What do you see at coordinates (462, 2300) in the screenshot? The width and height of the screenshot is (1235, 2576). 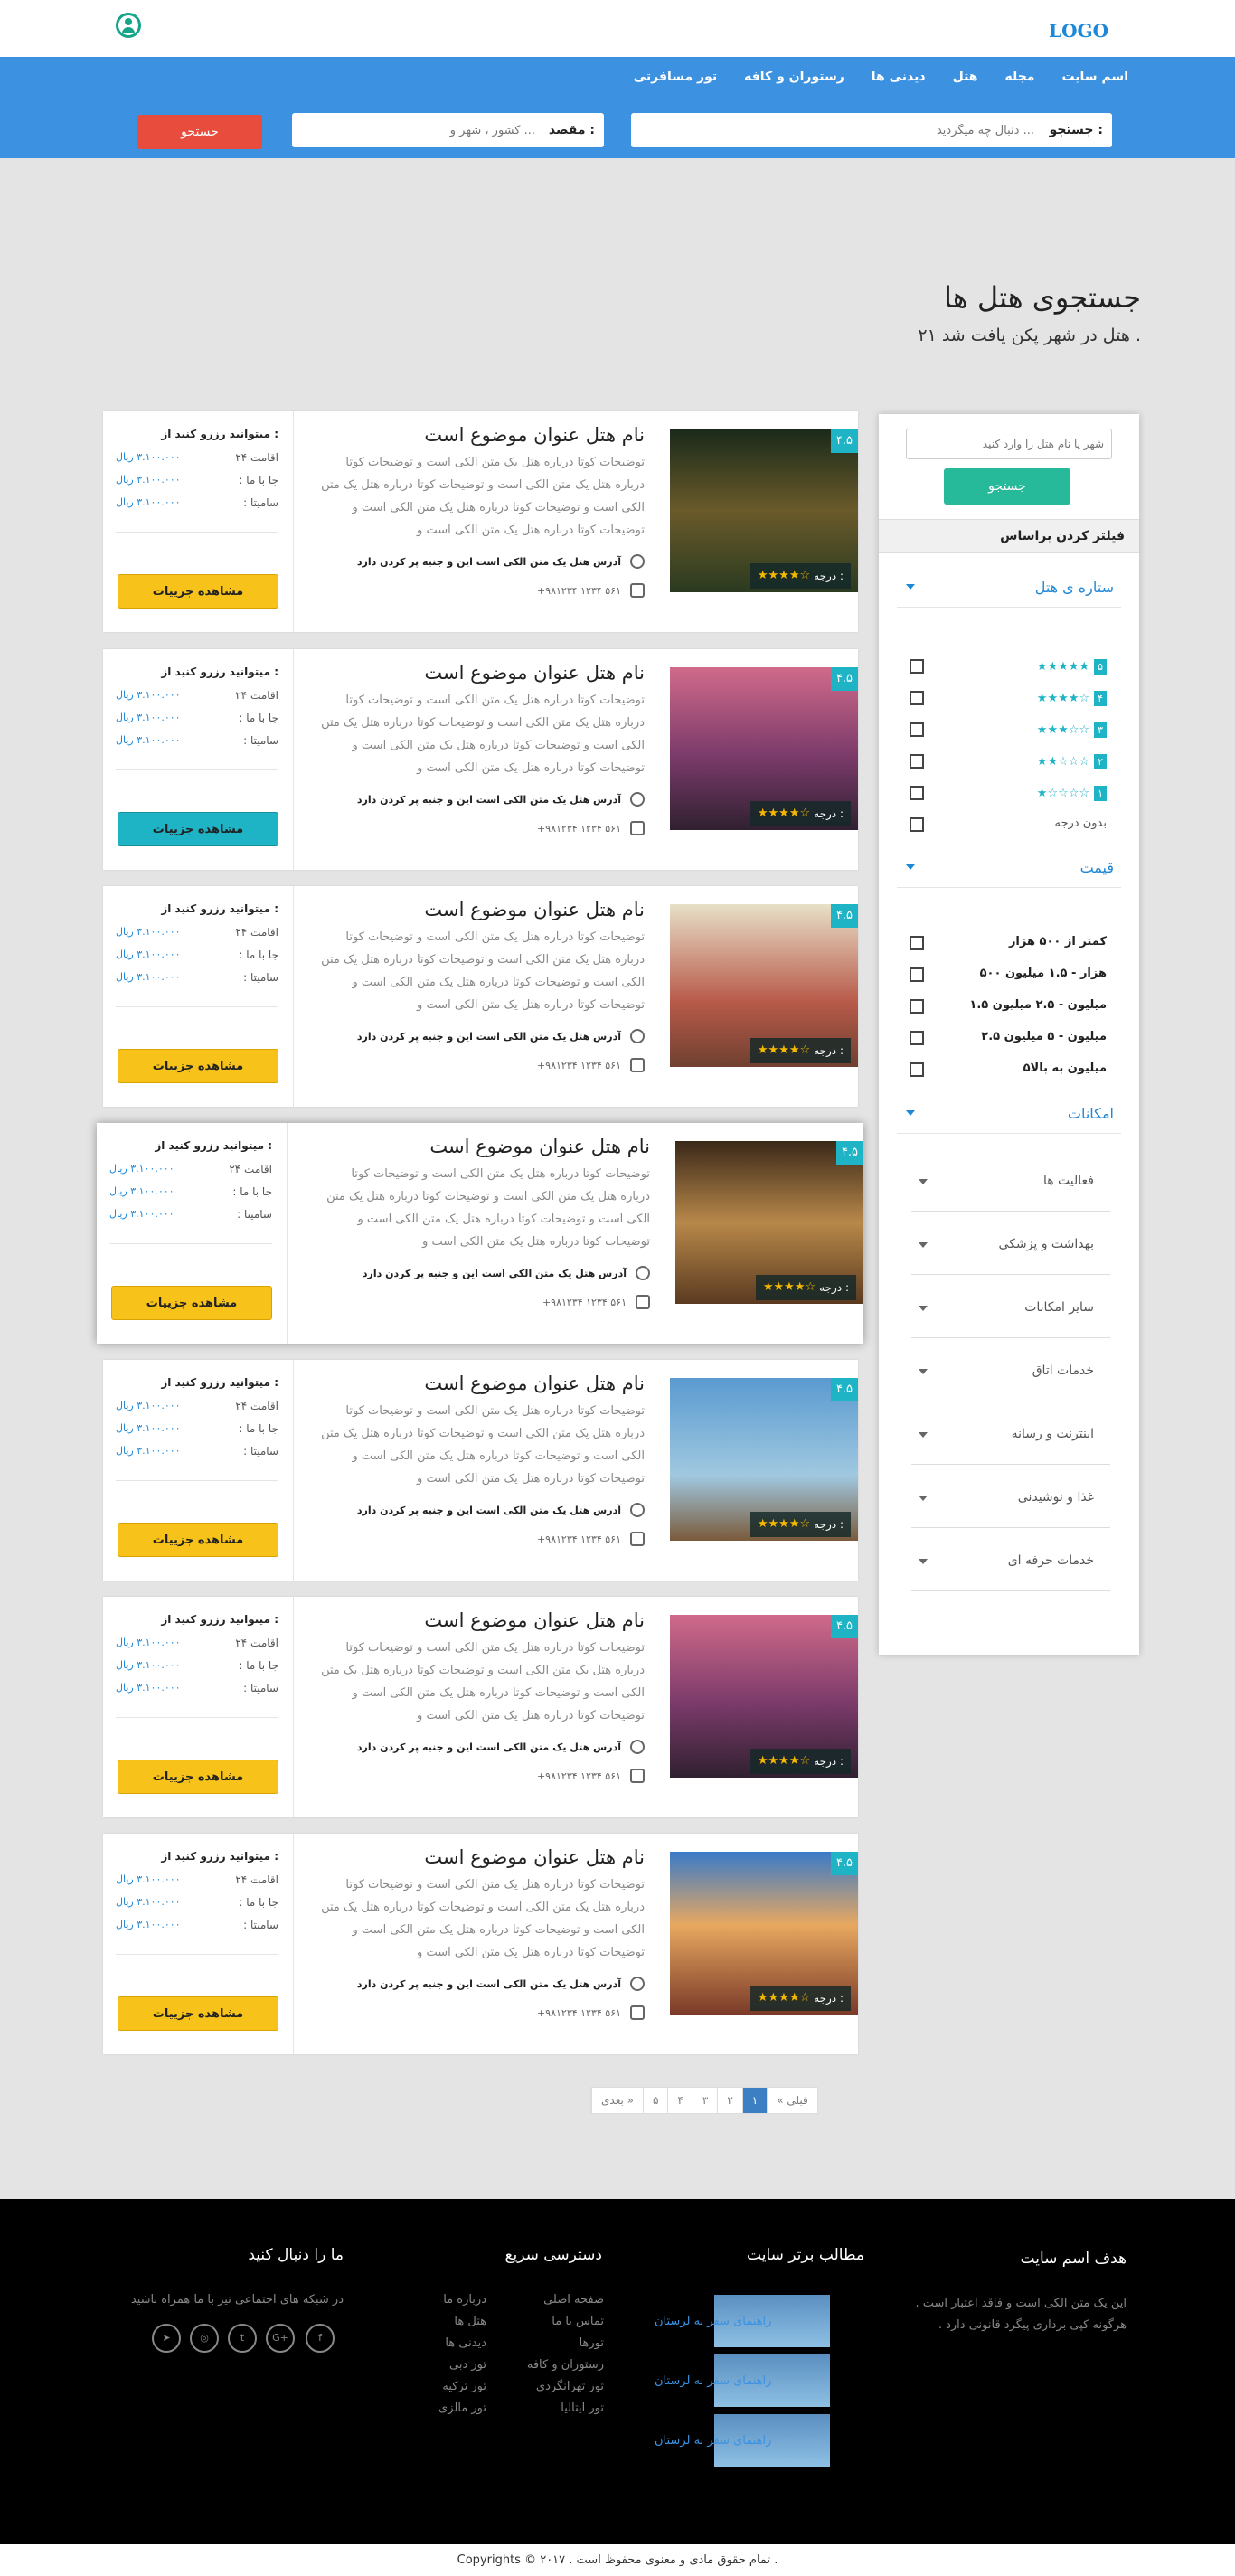 I see `footer-link: درباره ما` at bounding box center [462, 2300].